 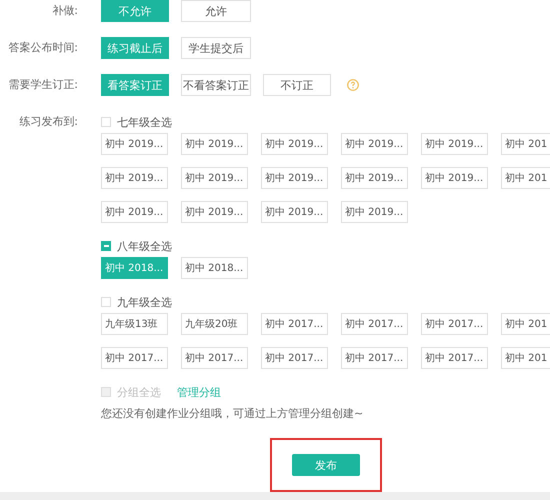 What do you see at coordinates (64, 11) in the screenshot?
I see `field-label: 补做:` at bounding box center [64, 11].